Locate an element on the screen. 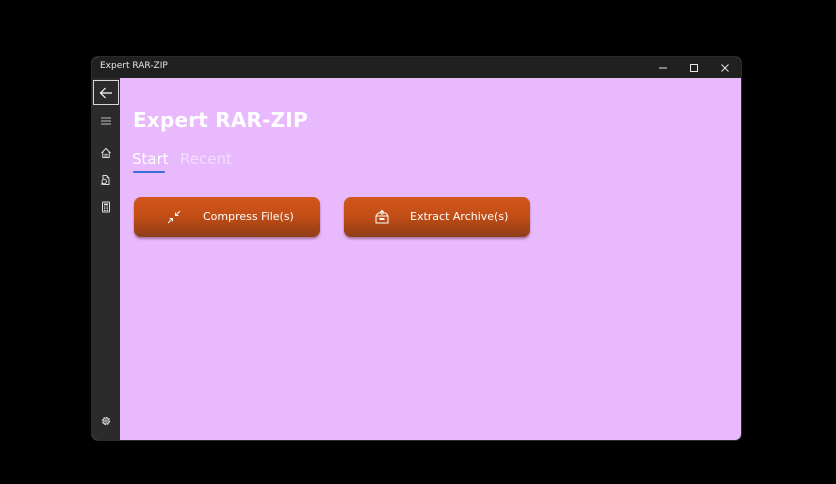  page-title: Expert RAR-ZIP is located at coordinates (220, 120).